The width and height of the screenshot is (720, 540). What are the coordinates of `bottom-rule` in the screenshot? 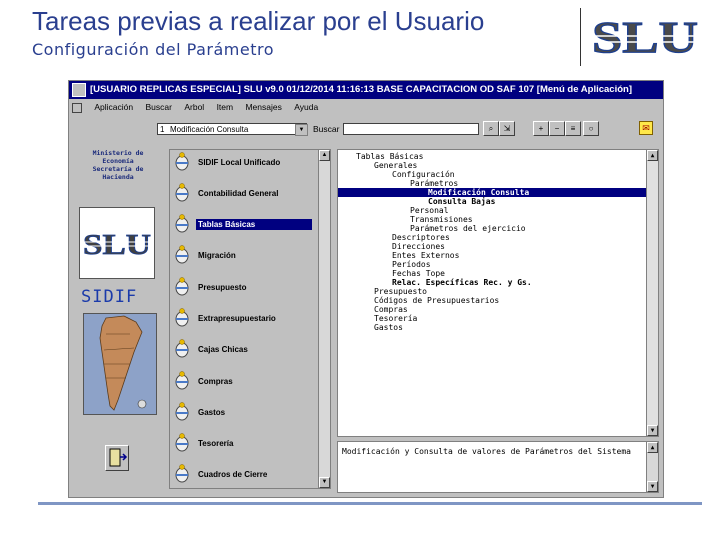 It's located at (370, 503).